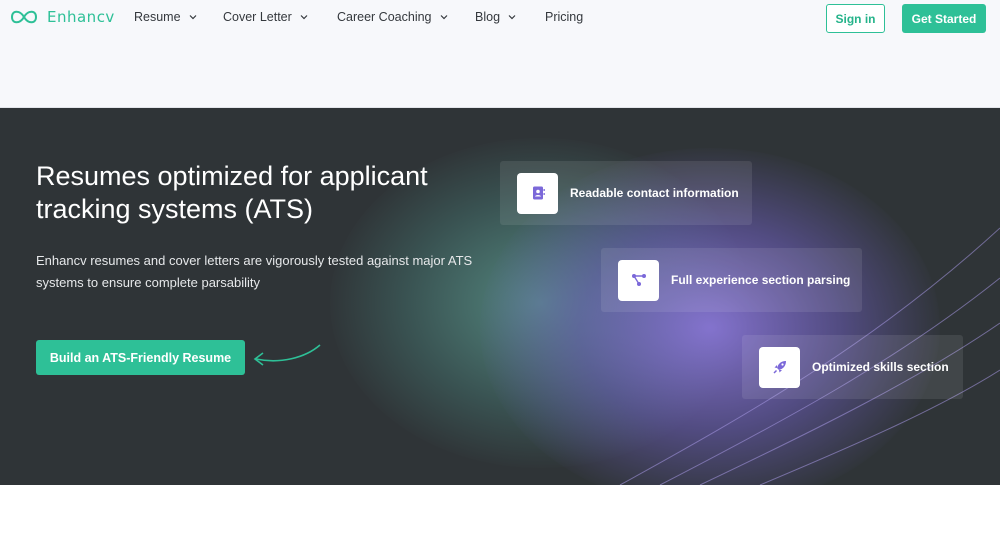 Image resolution: width=1000 pixels, height=550 pixels. I want to click on nav-item-career-coaching: Career Coaching, so click(392, 17).